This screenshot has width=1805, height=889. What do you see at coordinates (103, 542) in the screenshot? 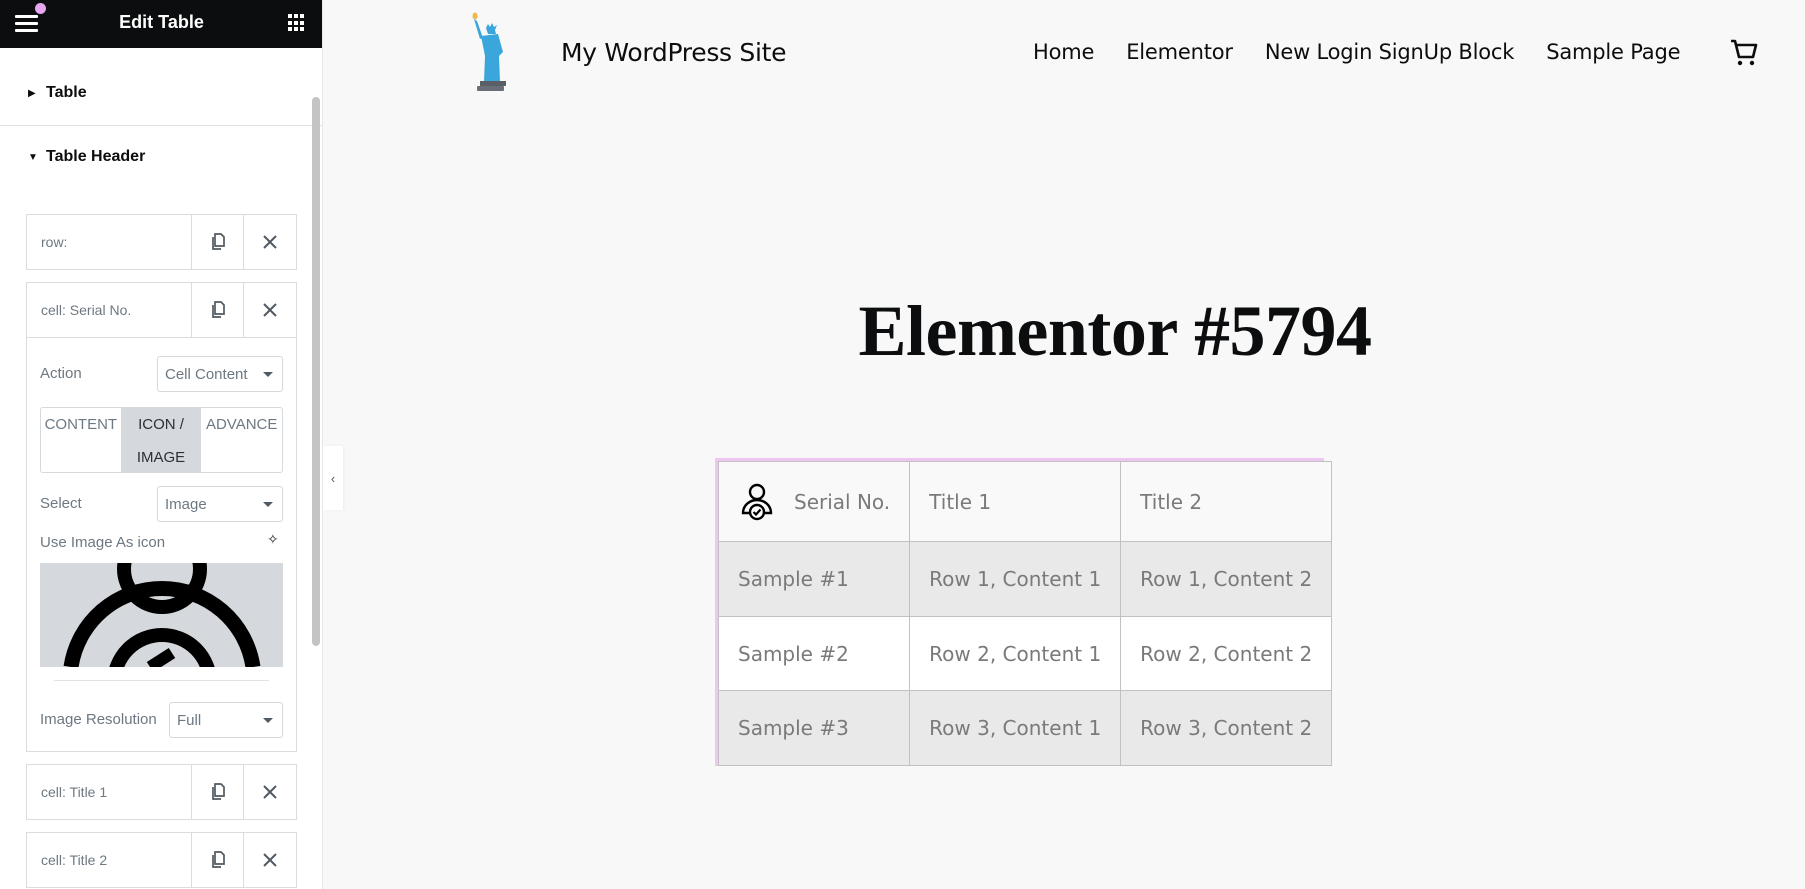
I see `use-image-label: Use Image As icon` at bounding box center [103, 542].